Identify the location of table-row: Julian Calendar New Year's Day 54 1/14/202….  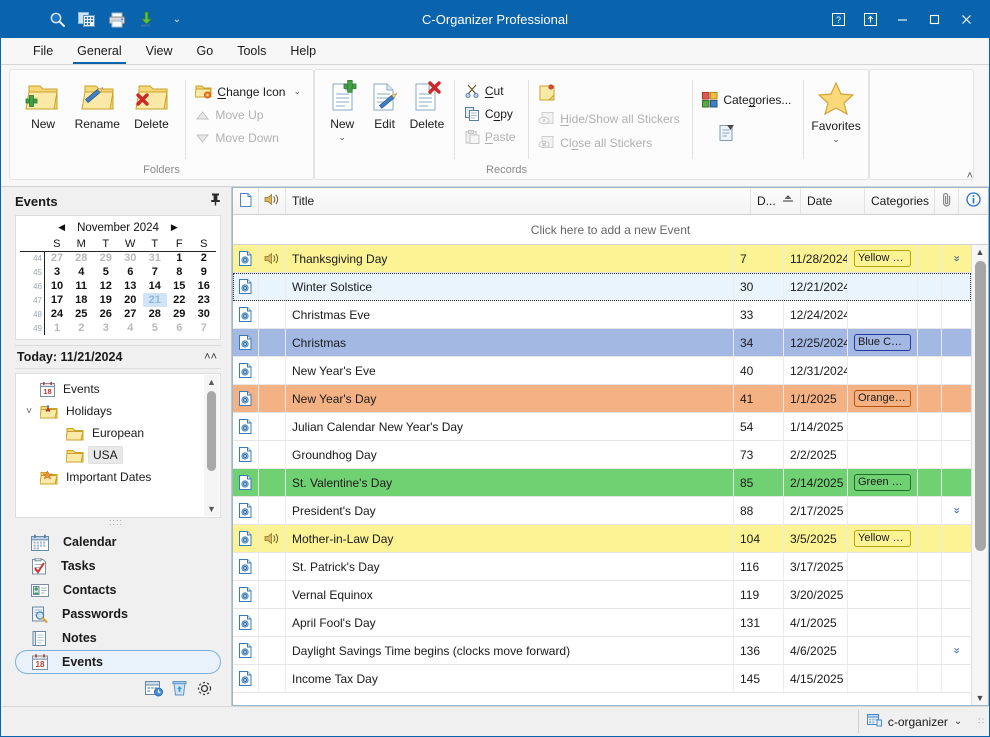
(602, 427).